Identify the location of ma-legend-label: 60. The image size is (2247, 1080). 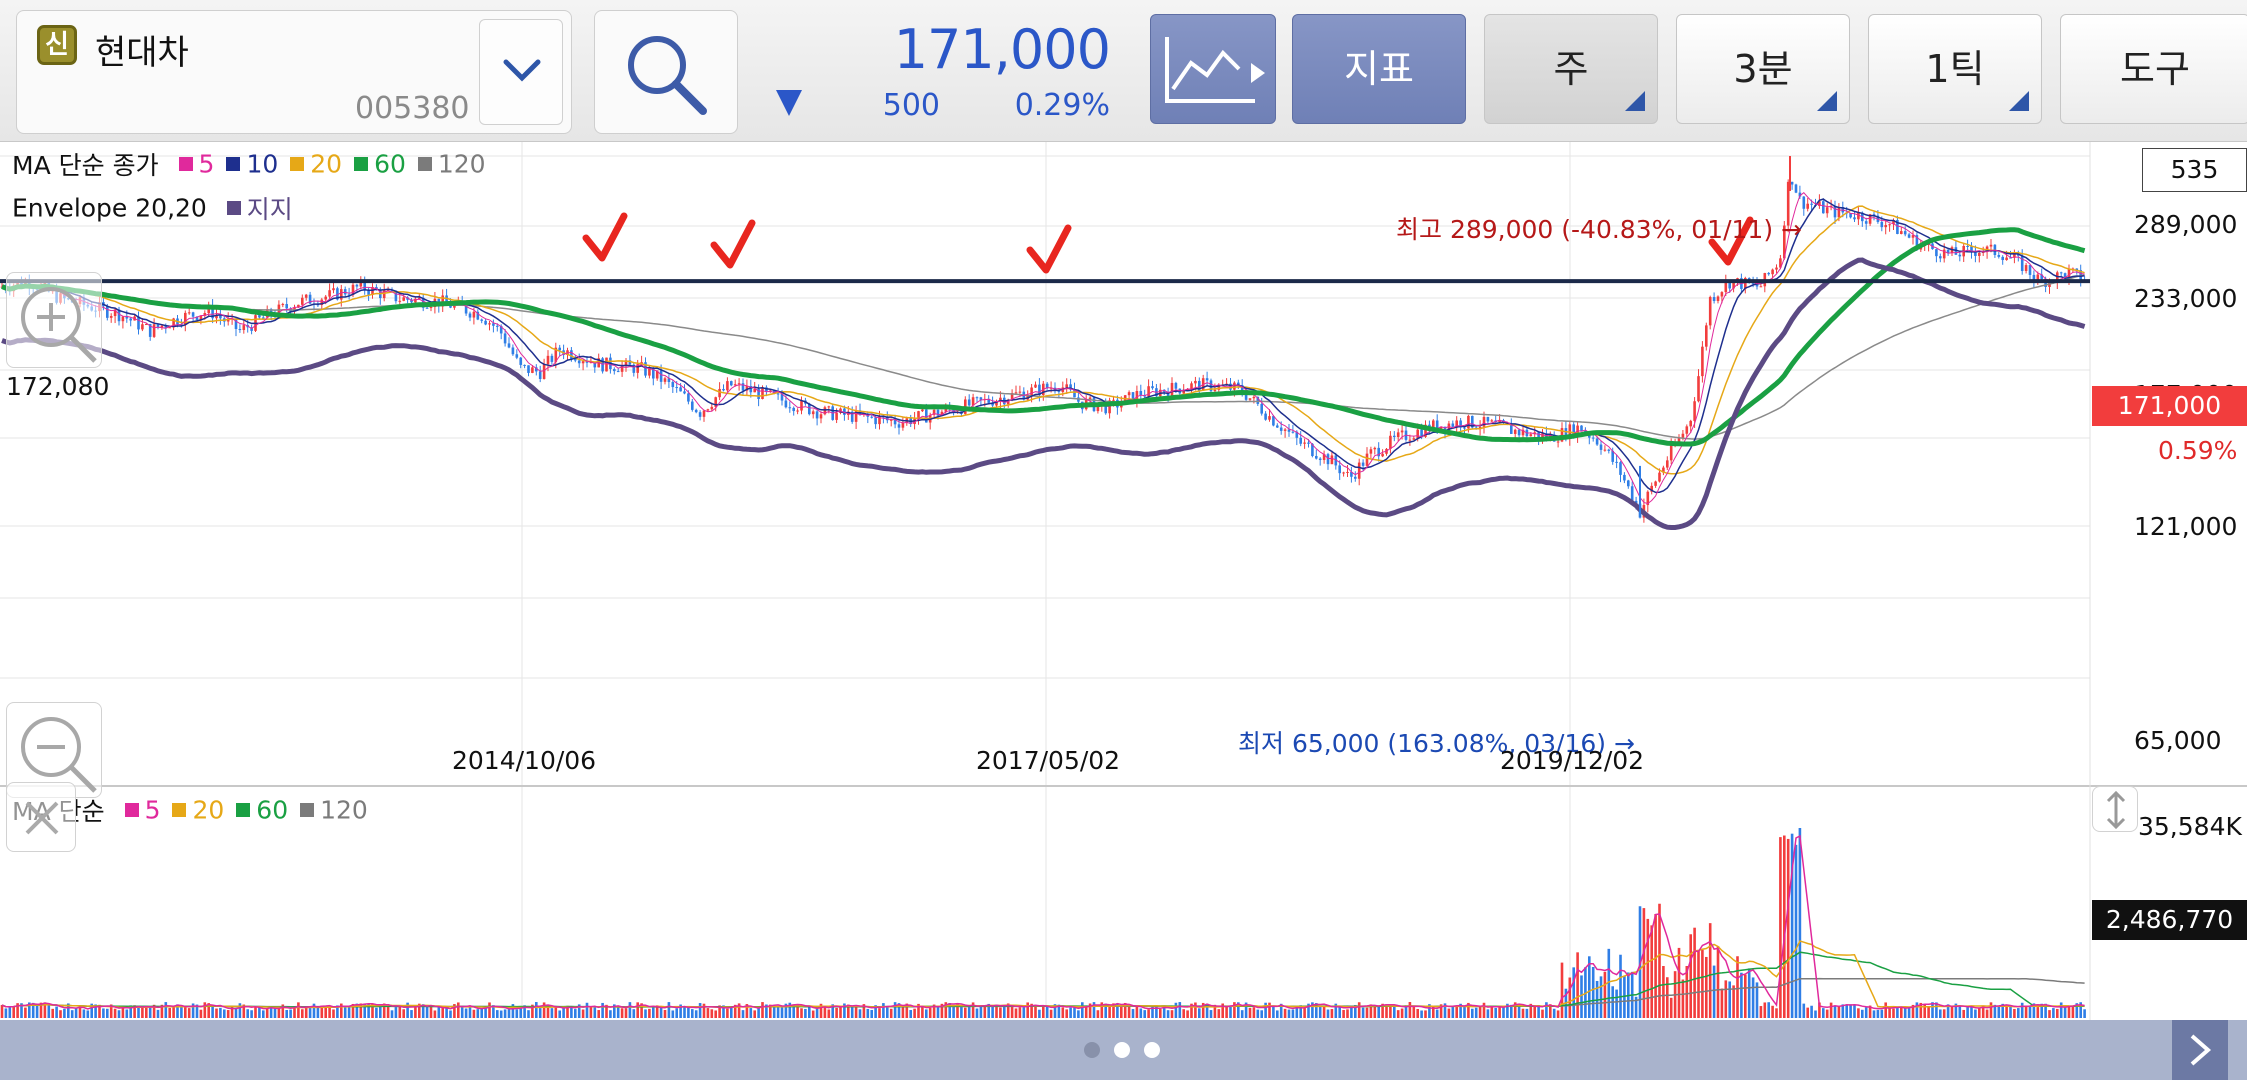
(390, 164).